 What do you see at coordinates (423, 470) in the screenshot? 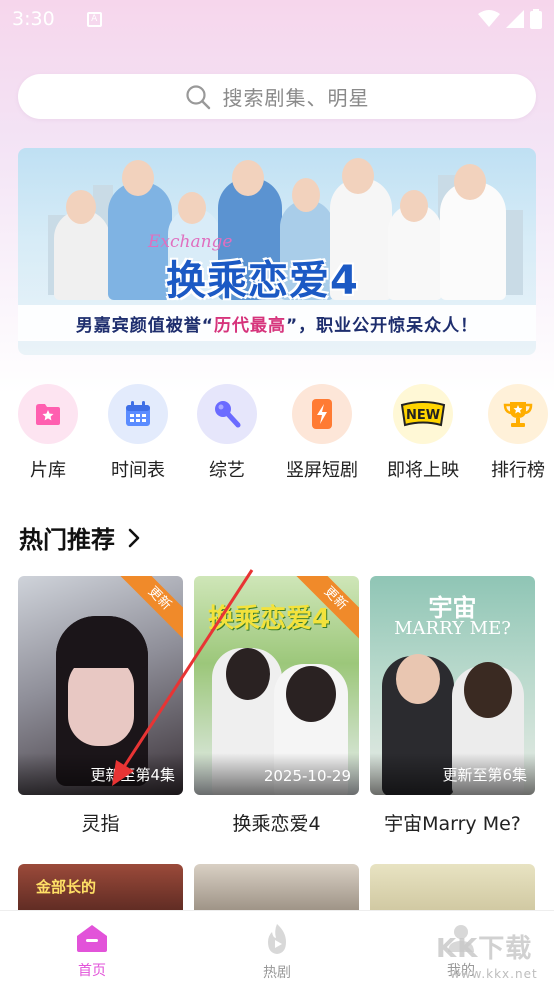
I see `category-label: 即将上映` at bounding box center [423, 470].